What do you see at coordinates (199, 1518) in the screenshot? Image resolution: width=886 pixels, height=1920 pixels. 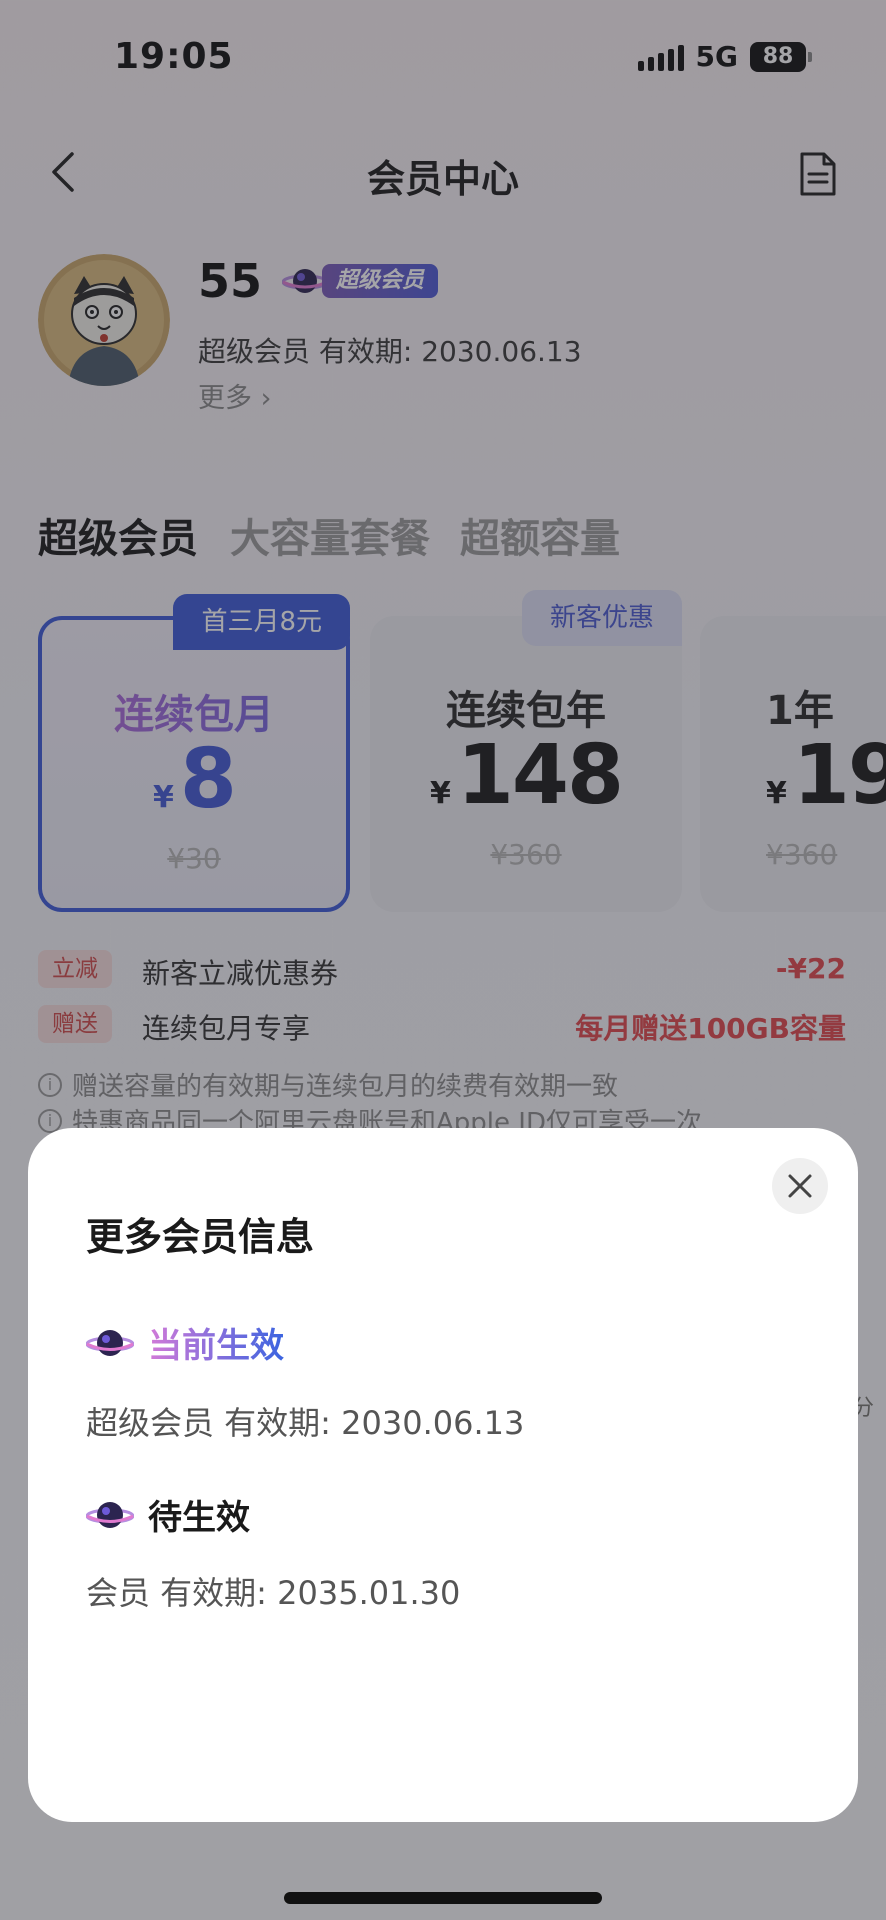 I see `pending-label: 待生效` at bounding box center [199, 1518].